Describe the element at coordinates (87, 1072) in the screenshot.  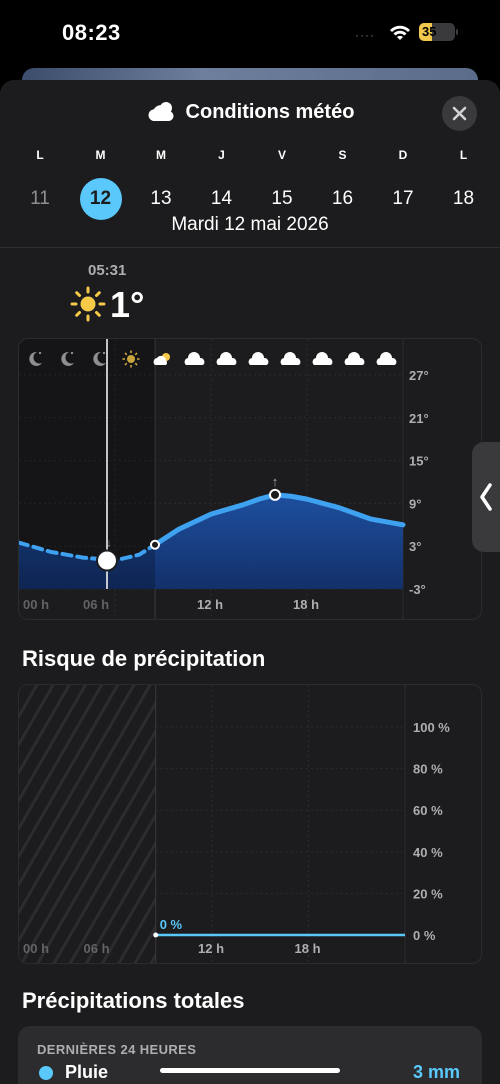
I see `rain-label: Pluie` at that location.